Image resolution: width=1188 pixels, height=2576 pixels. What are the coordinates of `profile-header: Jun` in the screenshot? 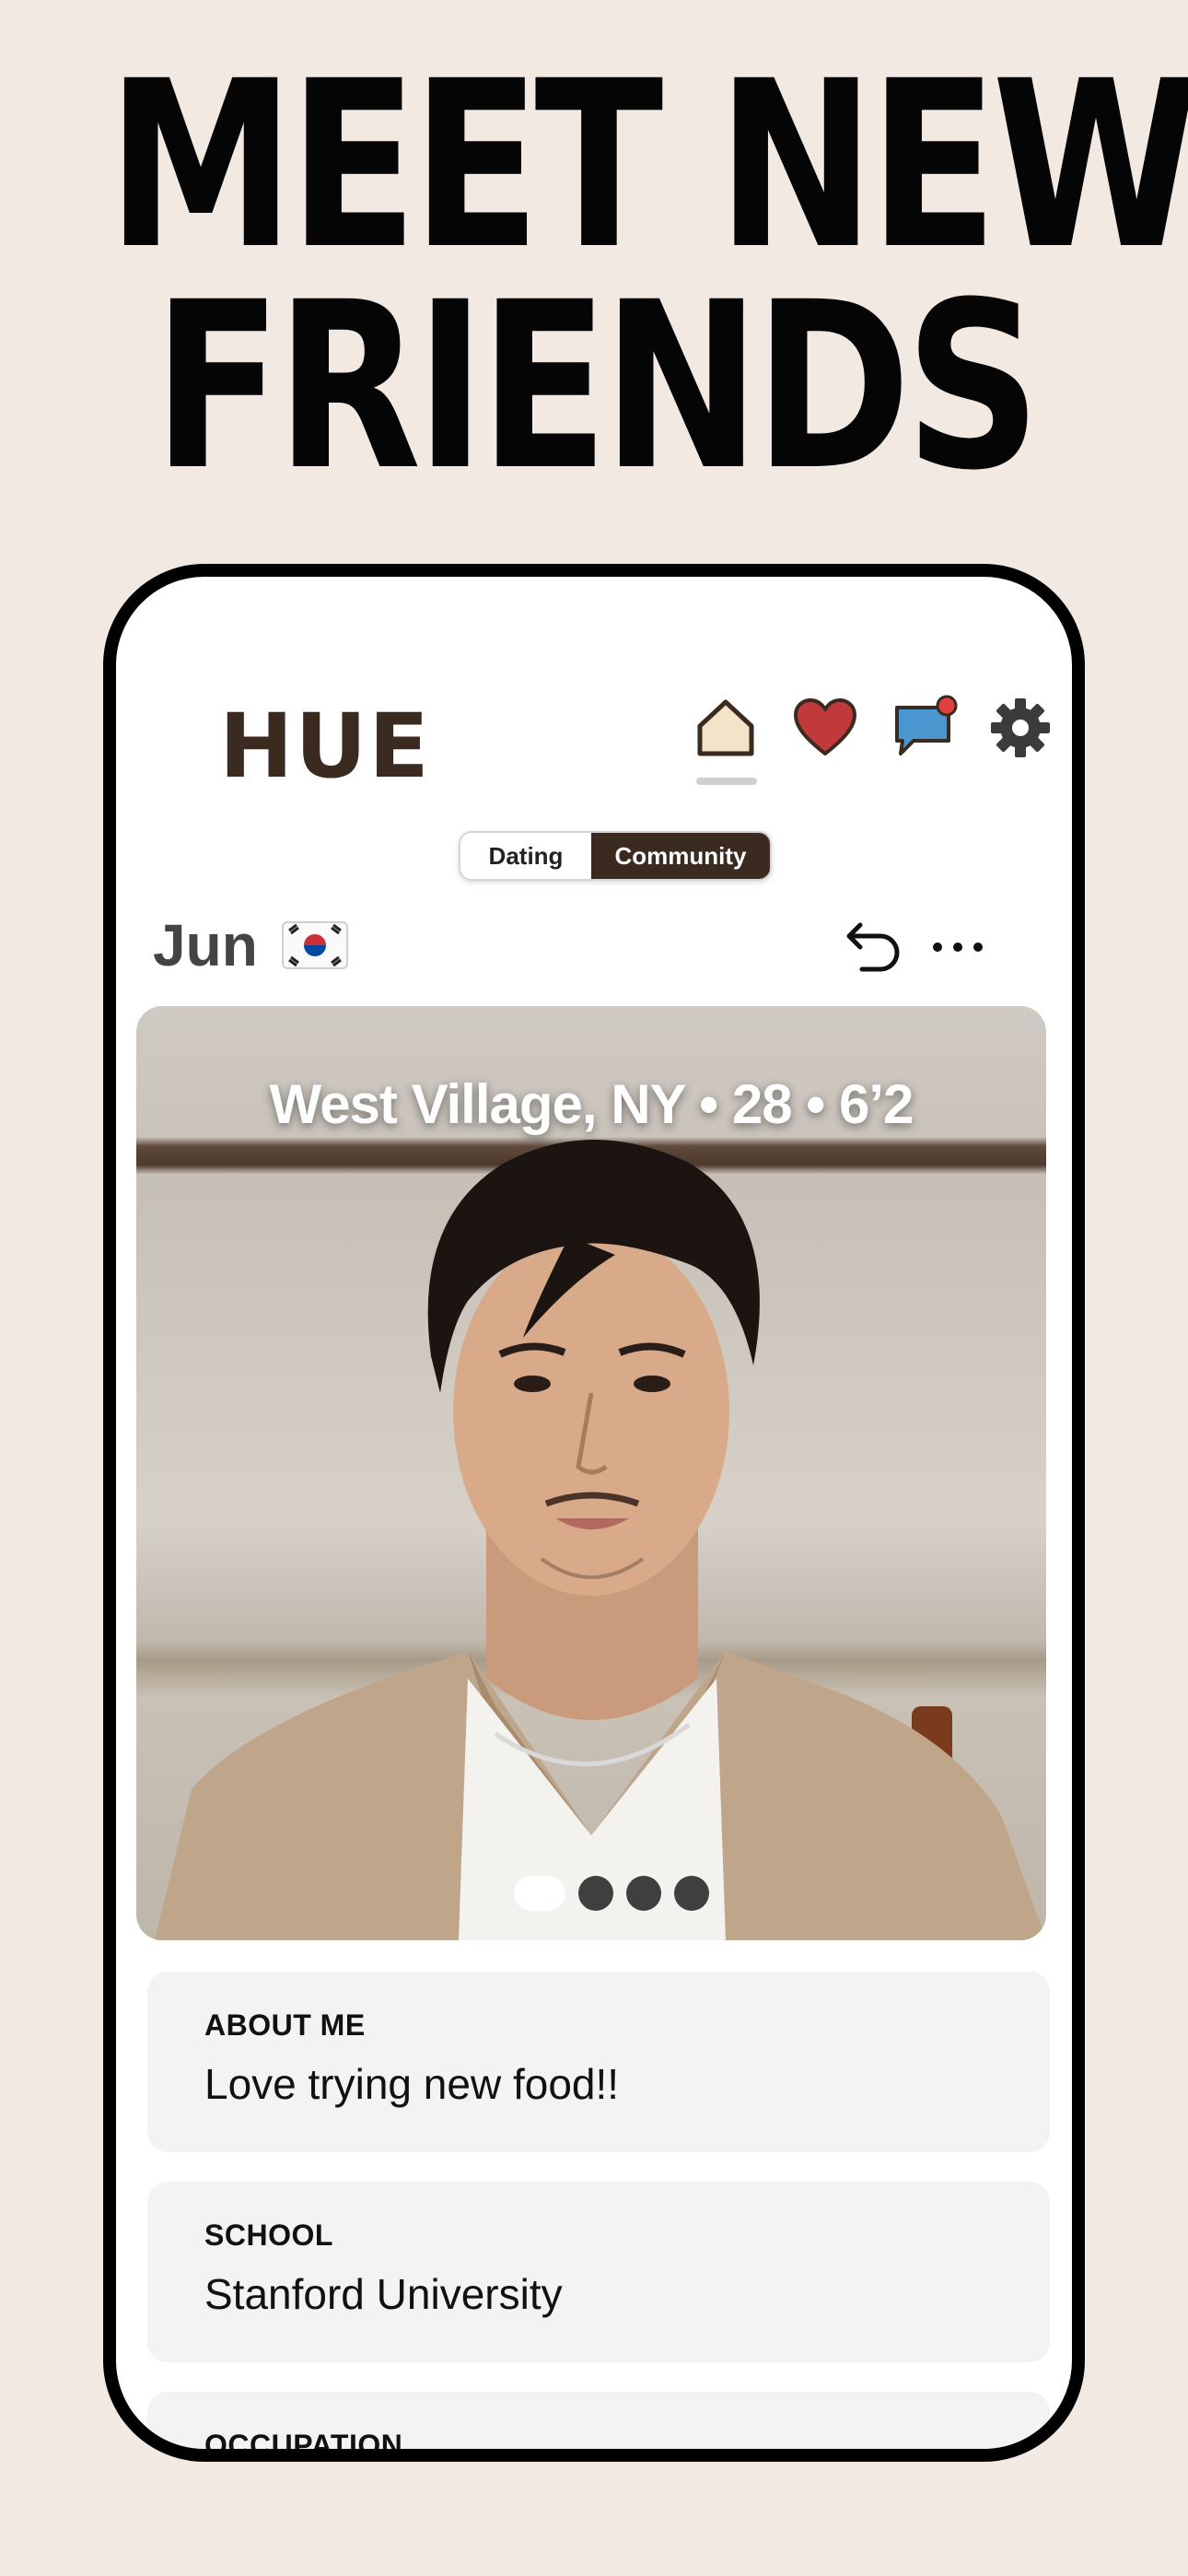 It's located at (250, 945).